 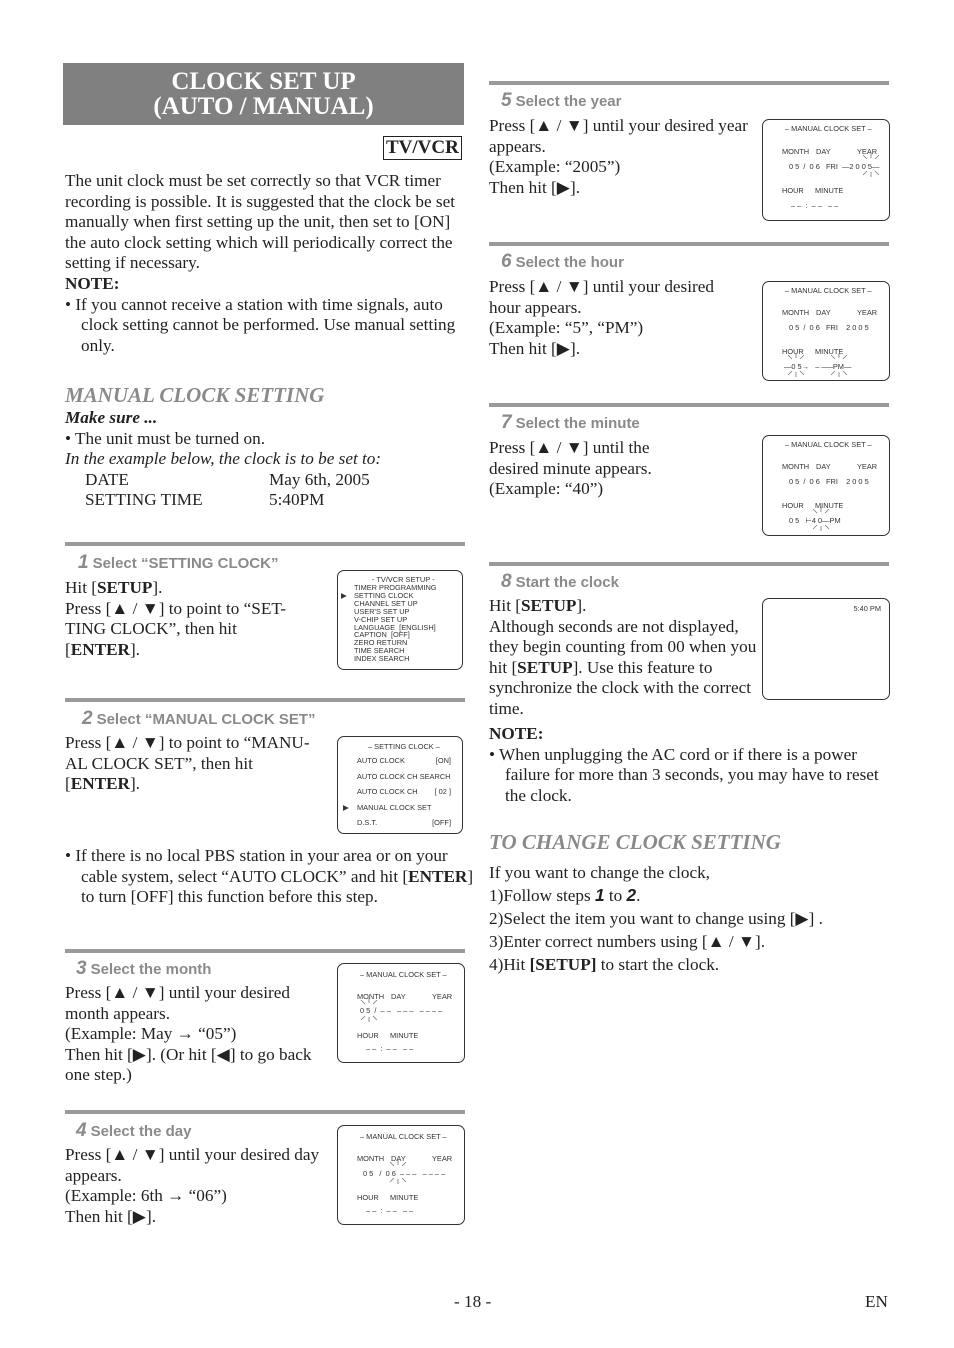 What do you see at coordinates (599, 872) in the screenshot?
I see `change-intro: If you want to change the clock,` at bounding box center [599, 872].